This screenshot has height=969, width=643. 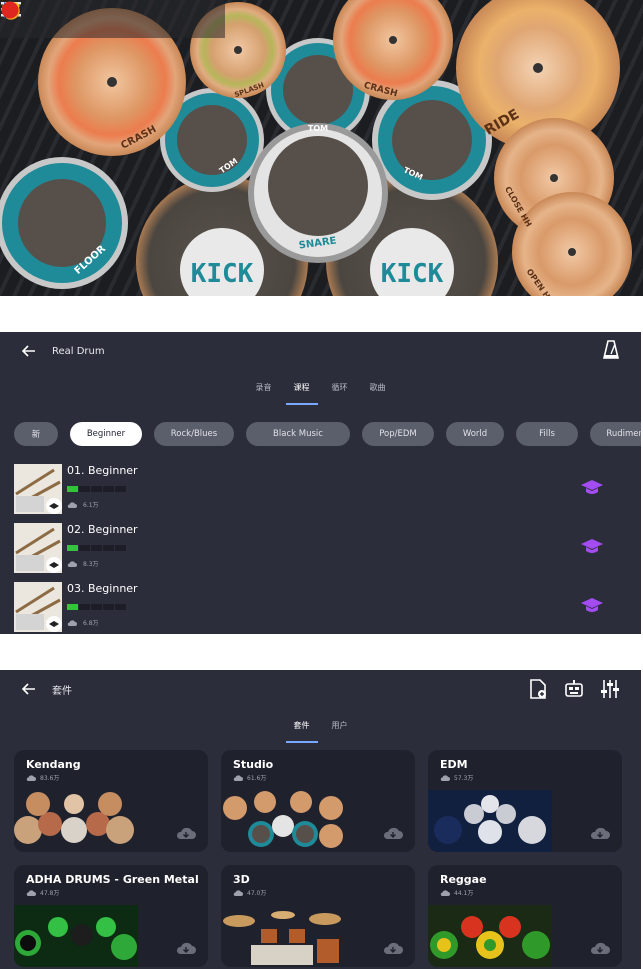 What do you see at coordinates (340, 725) in the screenshot?
I see `tab-user: 用户` at bounding box center [340, 725].